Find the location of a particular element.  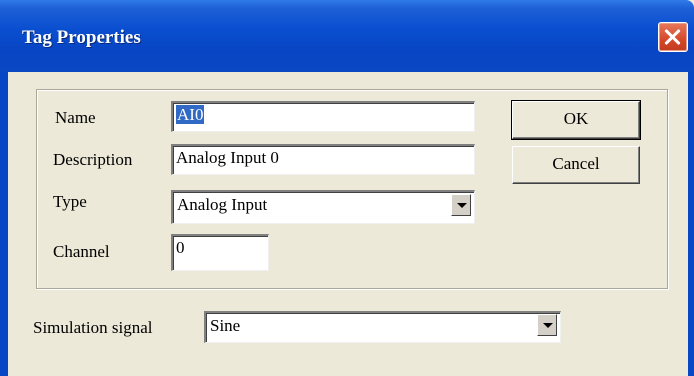

type-label: Type is located at coordinates (70, 201).